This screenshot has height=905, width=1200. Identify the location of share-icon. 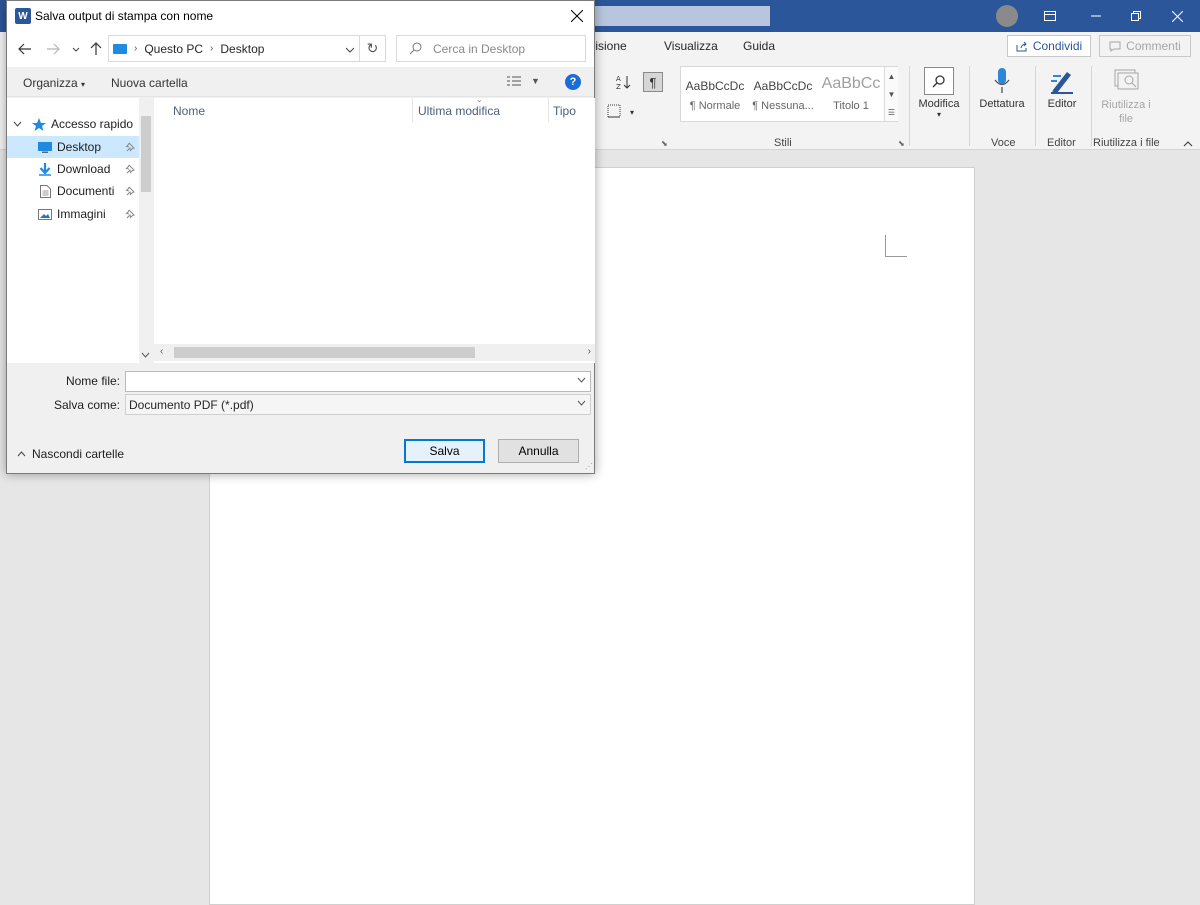
(1021, 46).